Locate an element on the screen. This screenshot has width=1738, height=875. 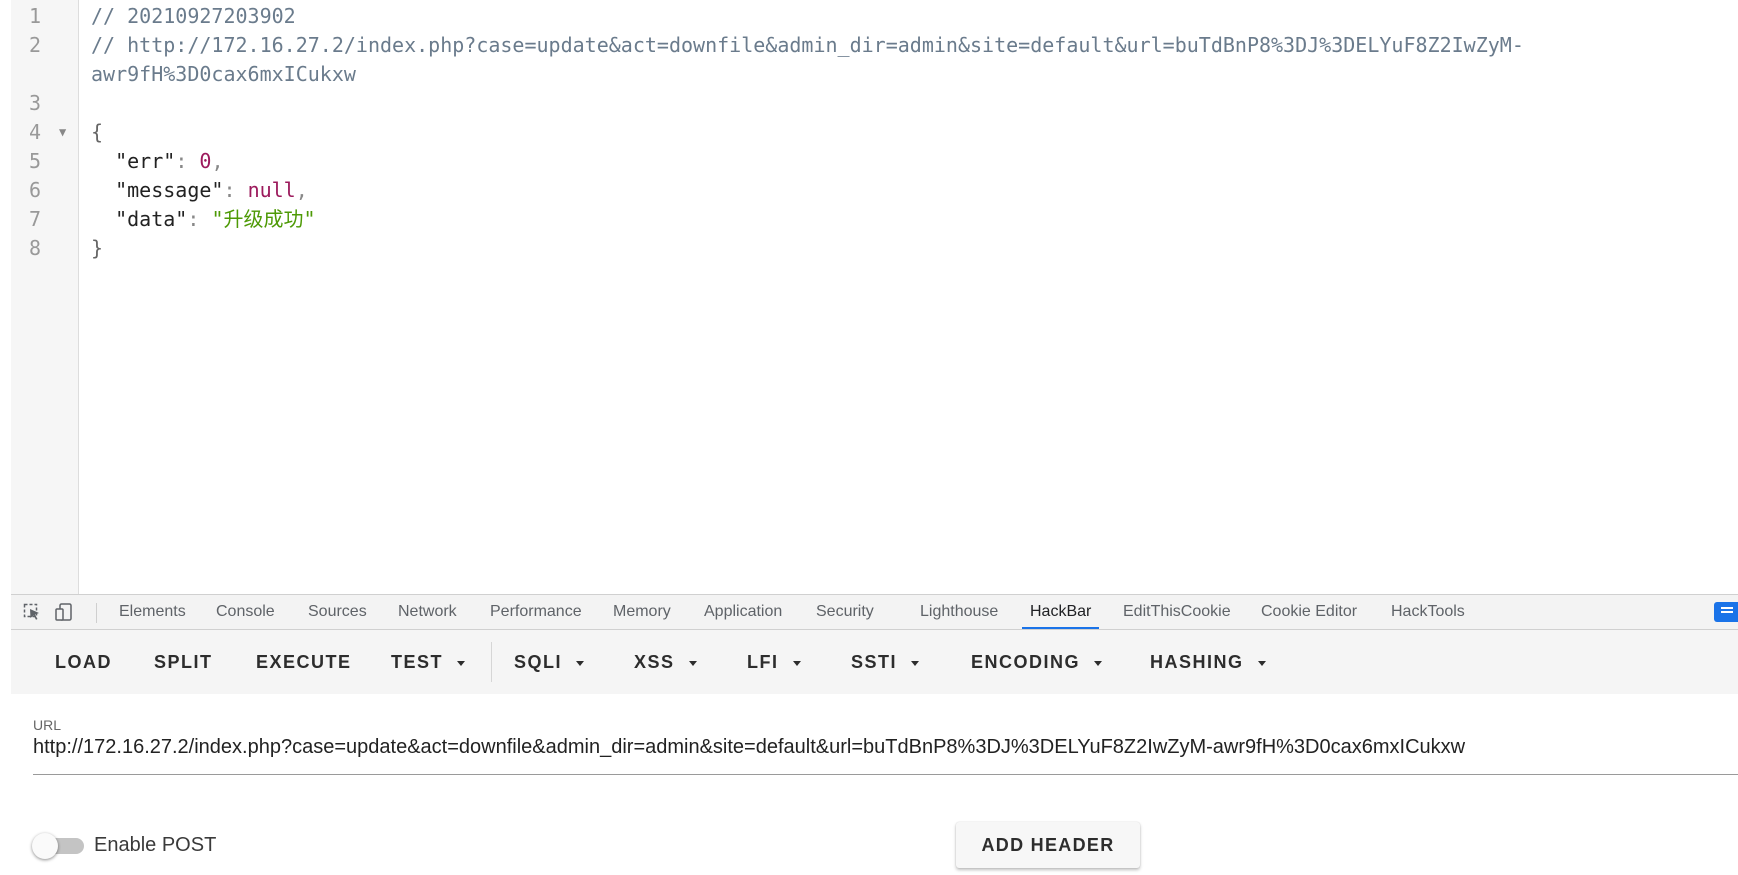
test-dropdown: TEST is located at coordinates (428, 662).